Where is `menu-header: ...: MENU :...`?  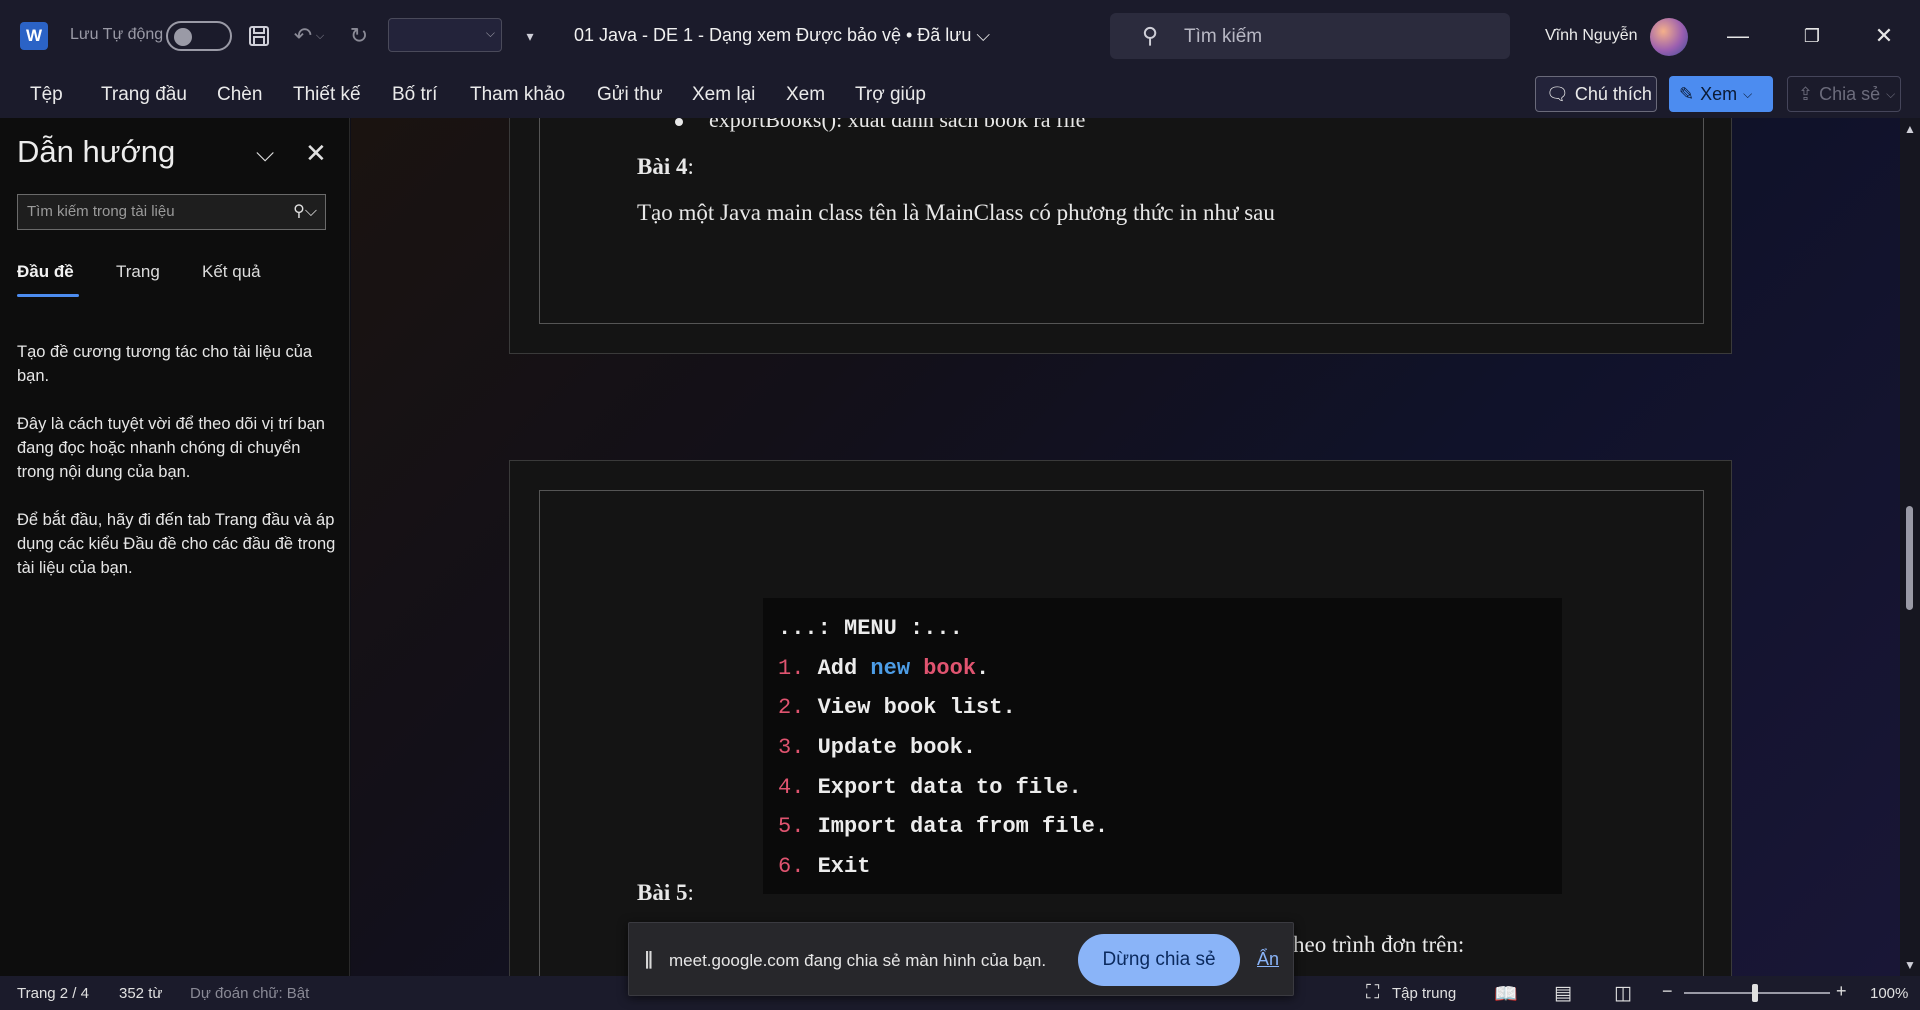
menu-header: ...: MENU :... is located at coordinates (870, 628).